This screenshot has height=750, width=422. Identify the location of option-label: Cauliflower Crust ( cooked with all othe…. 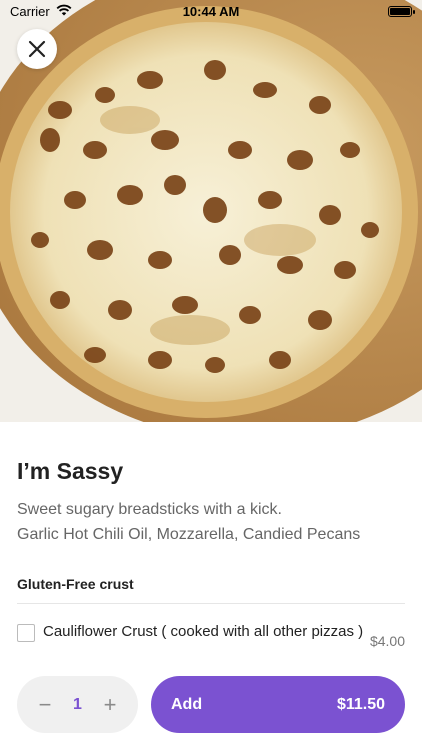
(203, 631).